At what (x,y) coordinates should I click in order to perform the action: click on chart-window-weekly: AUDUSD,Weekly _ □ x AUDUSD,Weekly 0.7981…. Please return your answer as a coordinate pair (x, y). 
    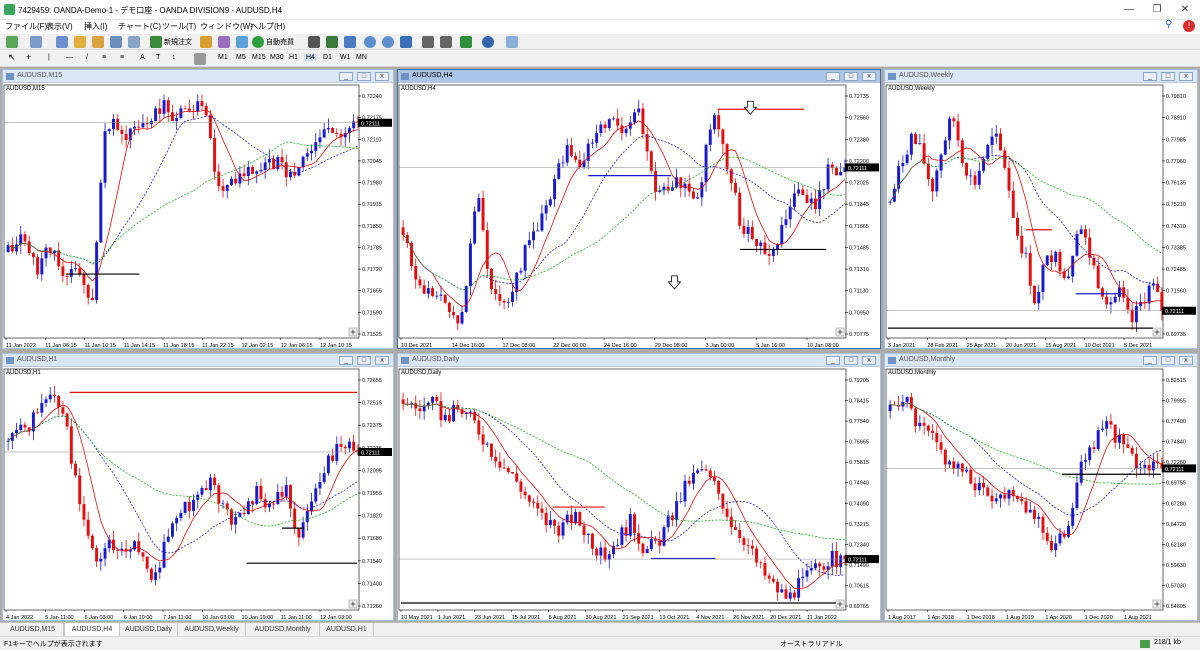
    Looking at the image, I should click on (1041, 209).